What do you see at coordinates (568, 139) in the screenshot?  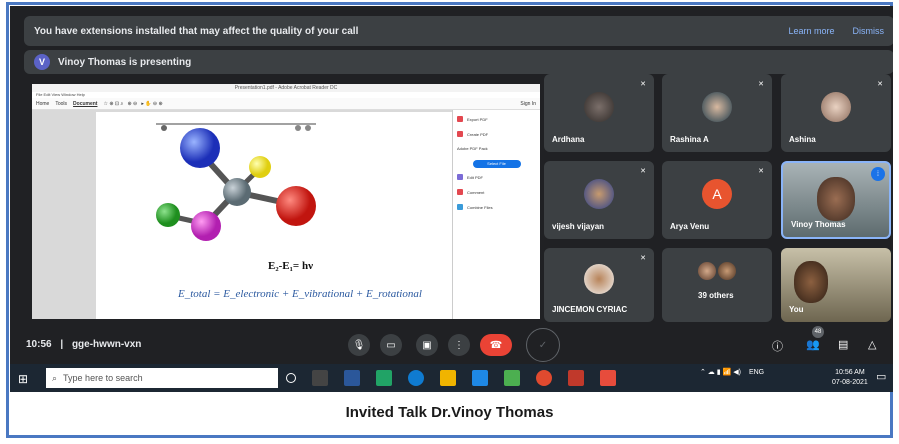 I see `participant-name: Ardhana` at bounding box center [568, 139].